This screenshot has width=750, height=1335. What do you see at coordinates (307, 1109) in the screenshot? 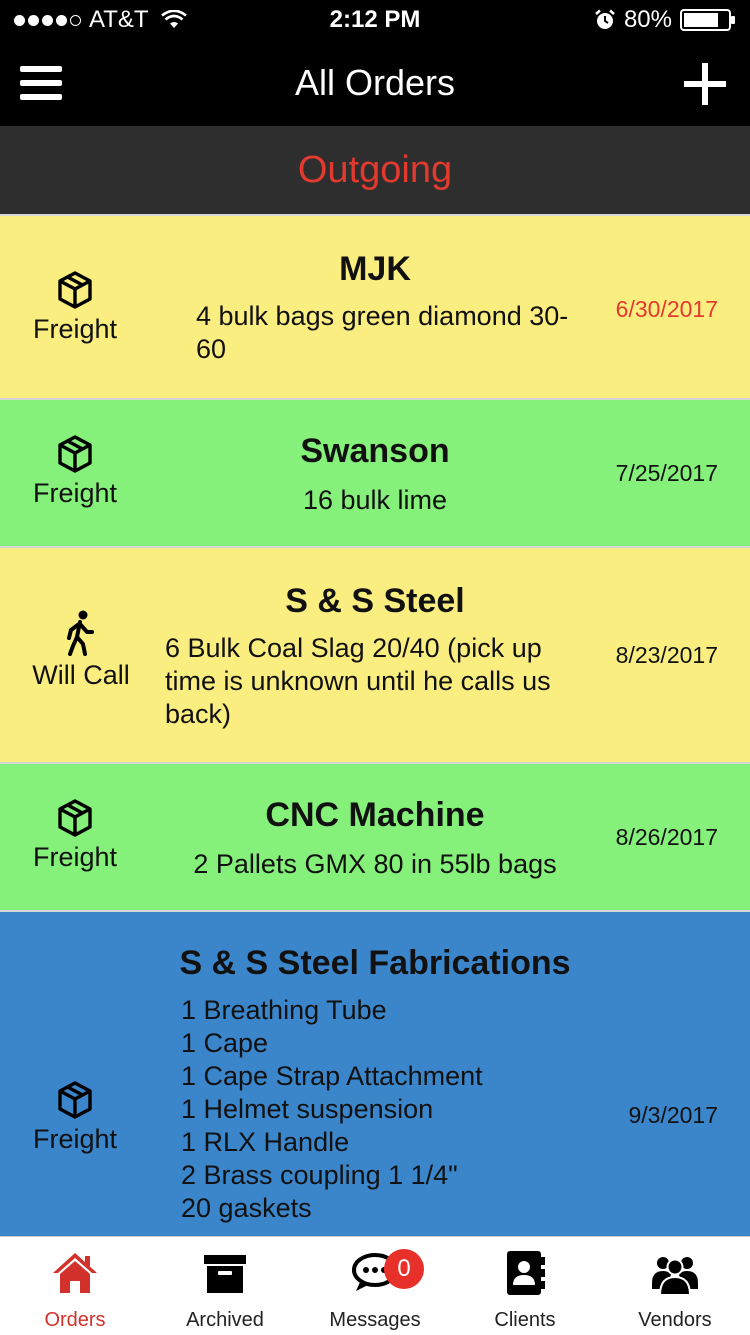
I see `order-line-item: 1 Helmet suspension` at bounding box center [307, 1109].